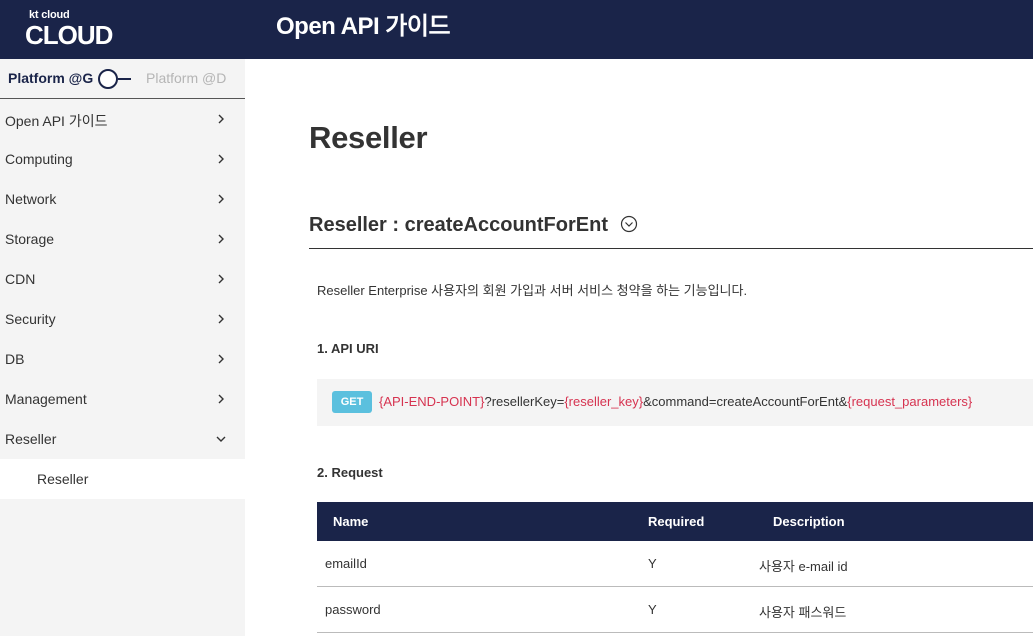  I want to click on uri-request-params: {request_parameters}, so click(910, 401).